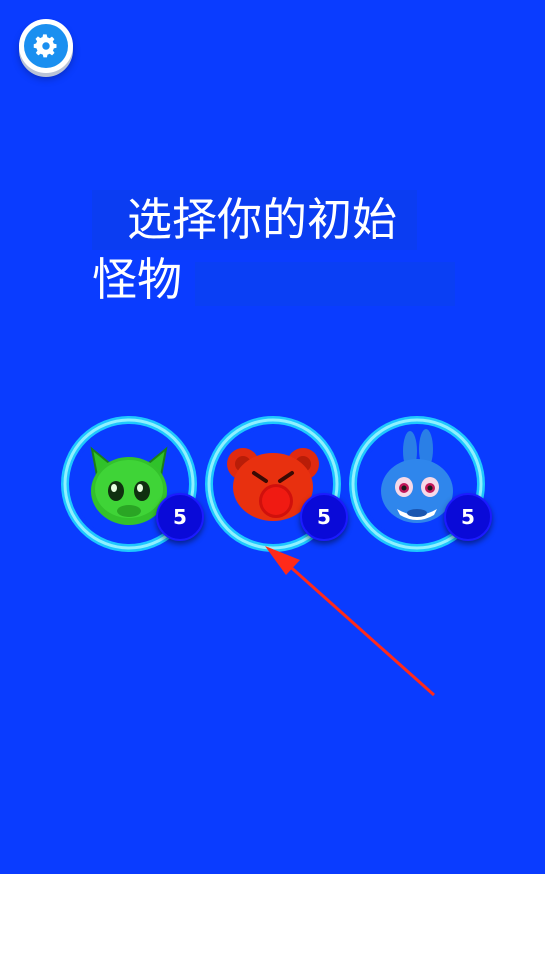 The width and height of the screenshot is (545, 968). Describe the element at coordinates (272, 921) in the screenshot. I see `bottom-bar` at that location.